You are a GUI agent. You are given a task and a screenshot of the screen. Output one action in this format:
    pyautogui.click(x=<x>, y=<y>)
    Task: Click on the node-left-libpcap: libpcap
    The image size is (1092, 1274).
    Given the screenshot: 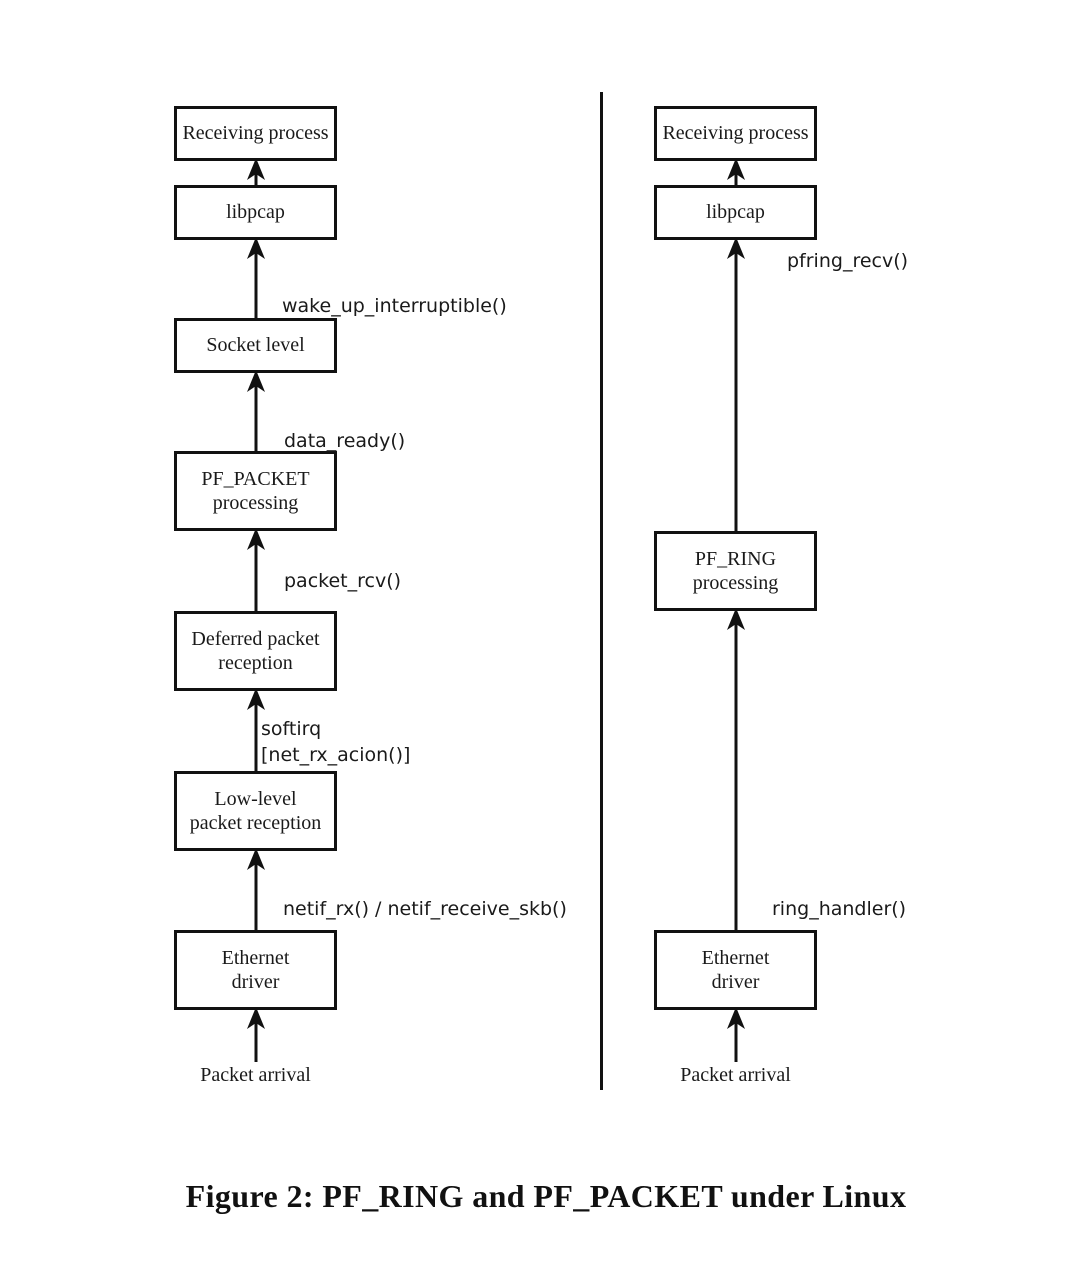 What is the action you would take?
    pyautogui.click(x=255, y=212)
    